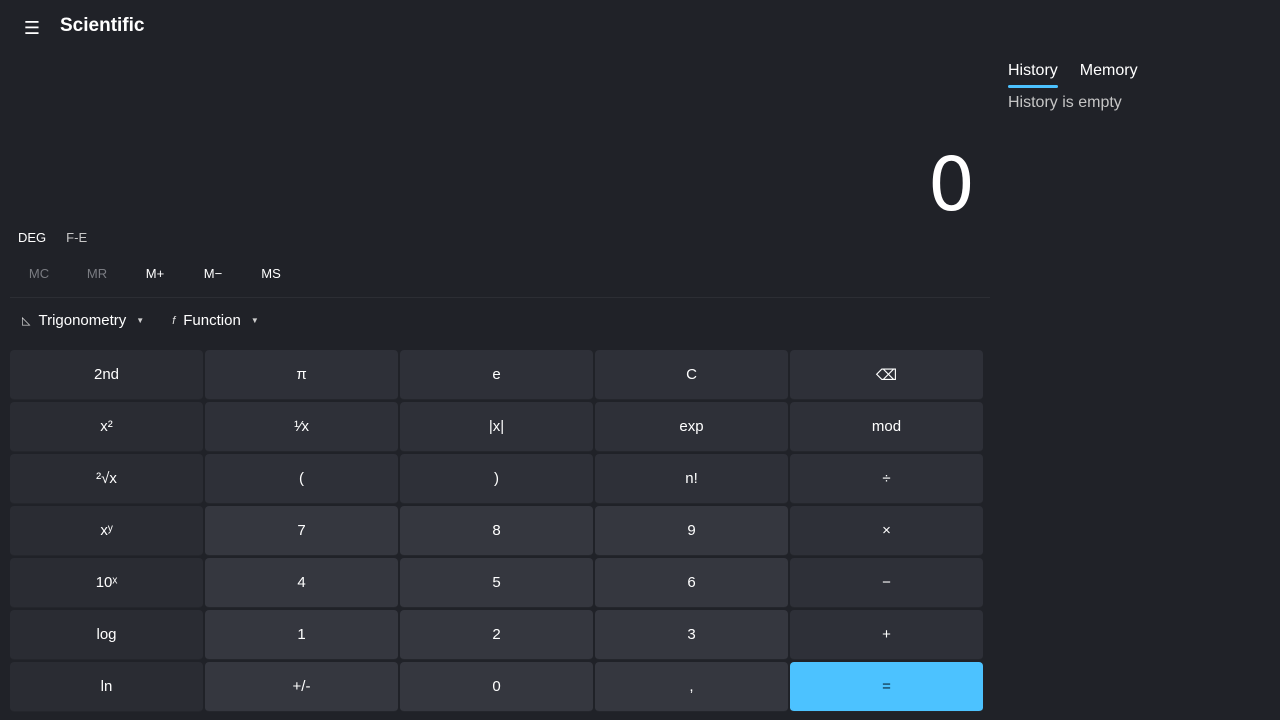 This screenshot has width=1280, height=720. I want to click on negate-button: +/-, so click(301, 687).